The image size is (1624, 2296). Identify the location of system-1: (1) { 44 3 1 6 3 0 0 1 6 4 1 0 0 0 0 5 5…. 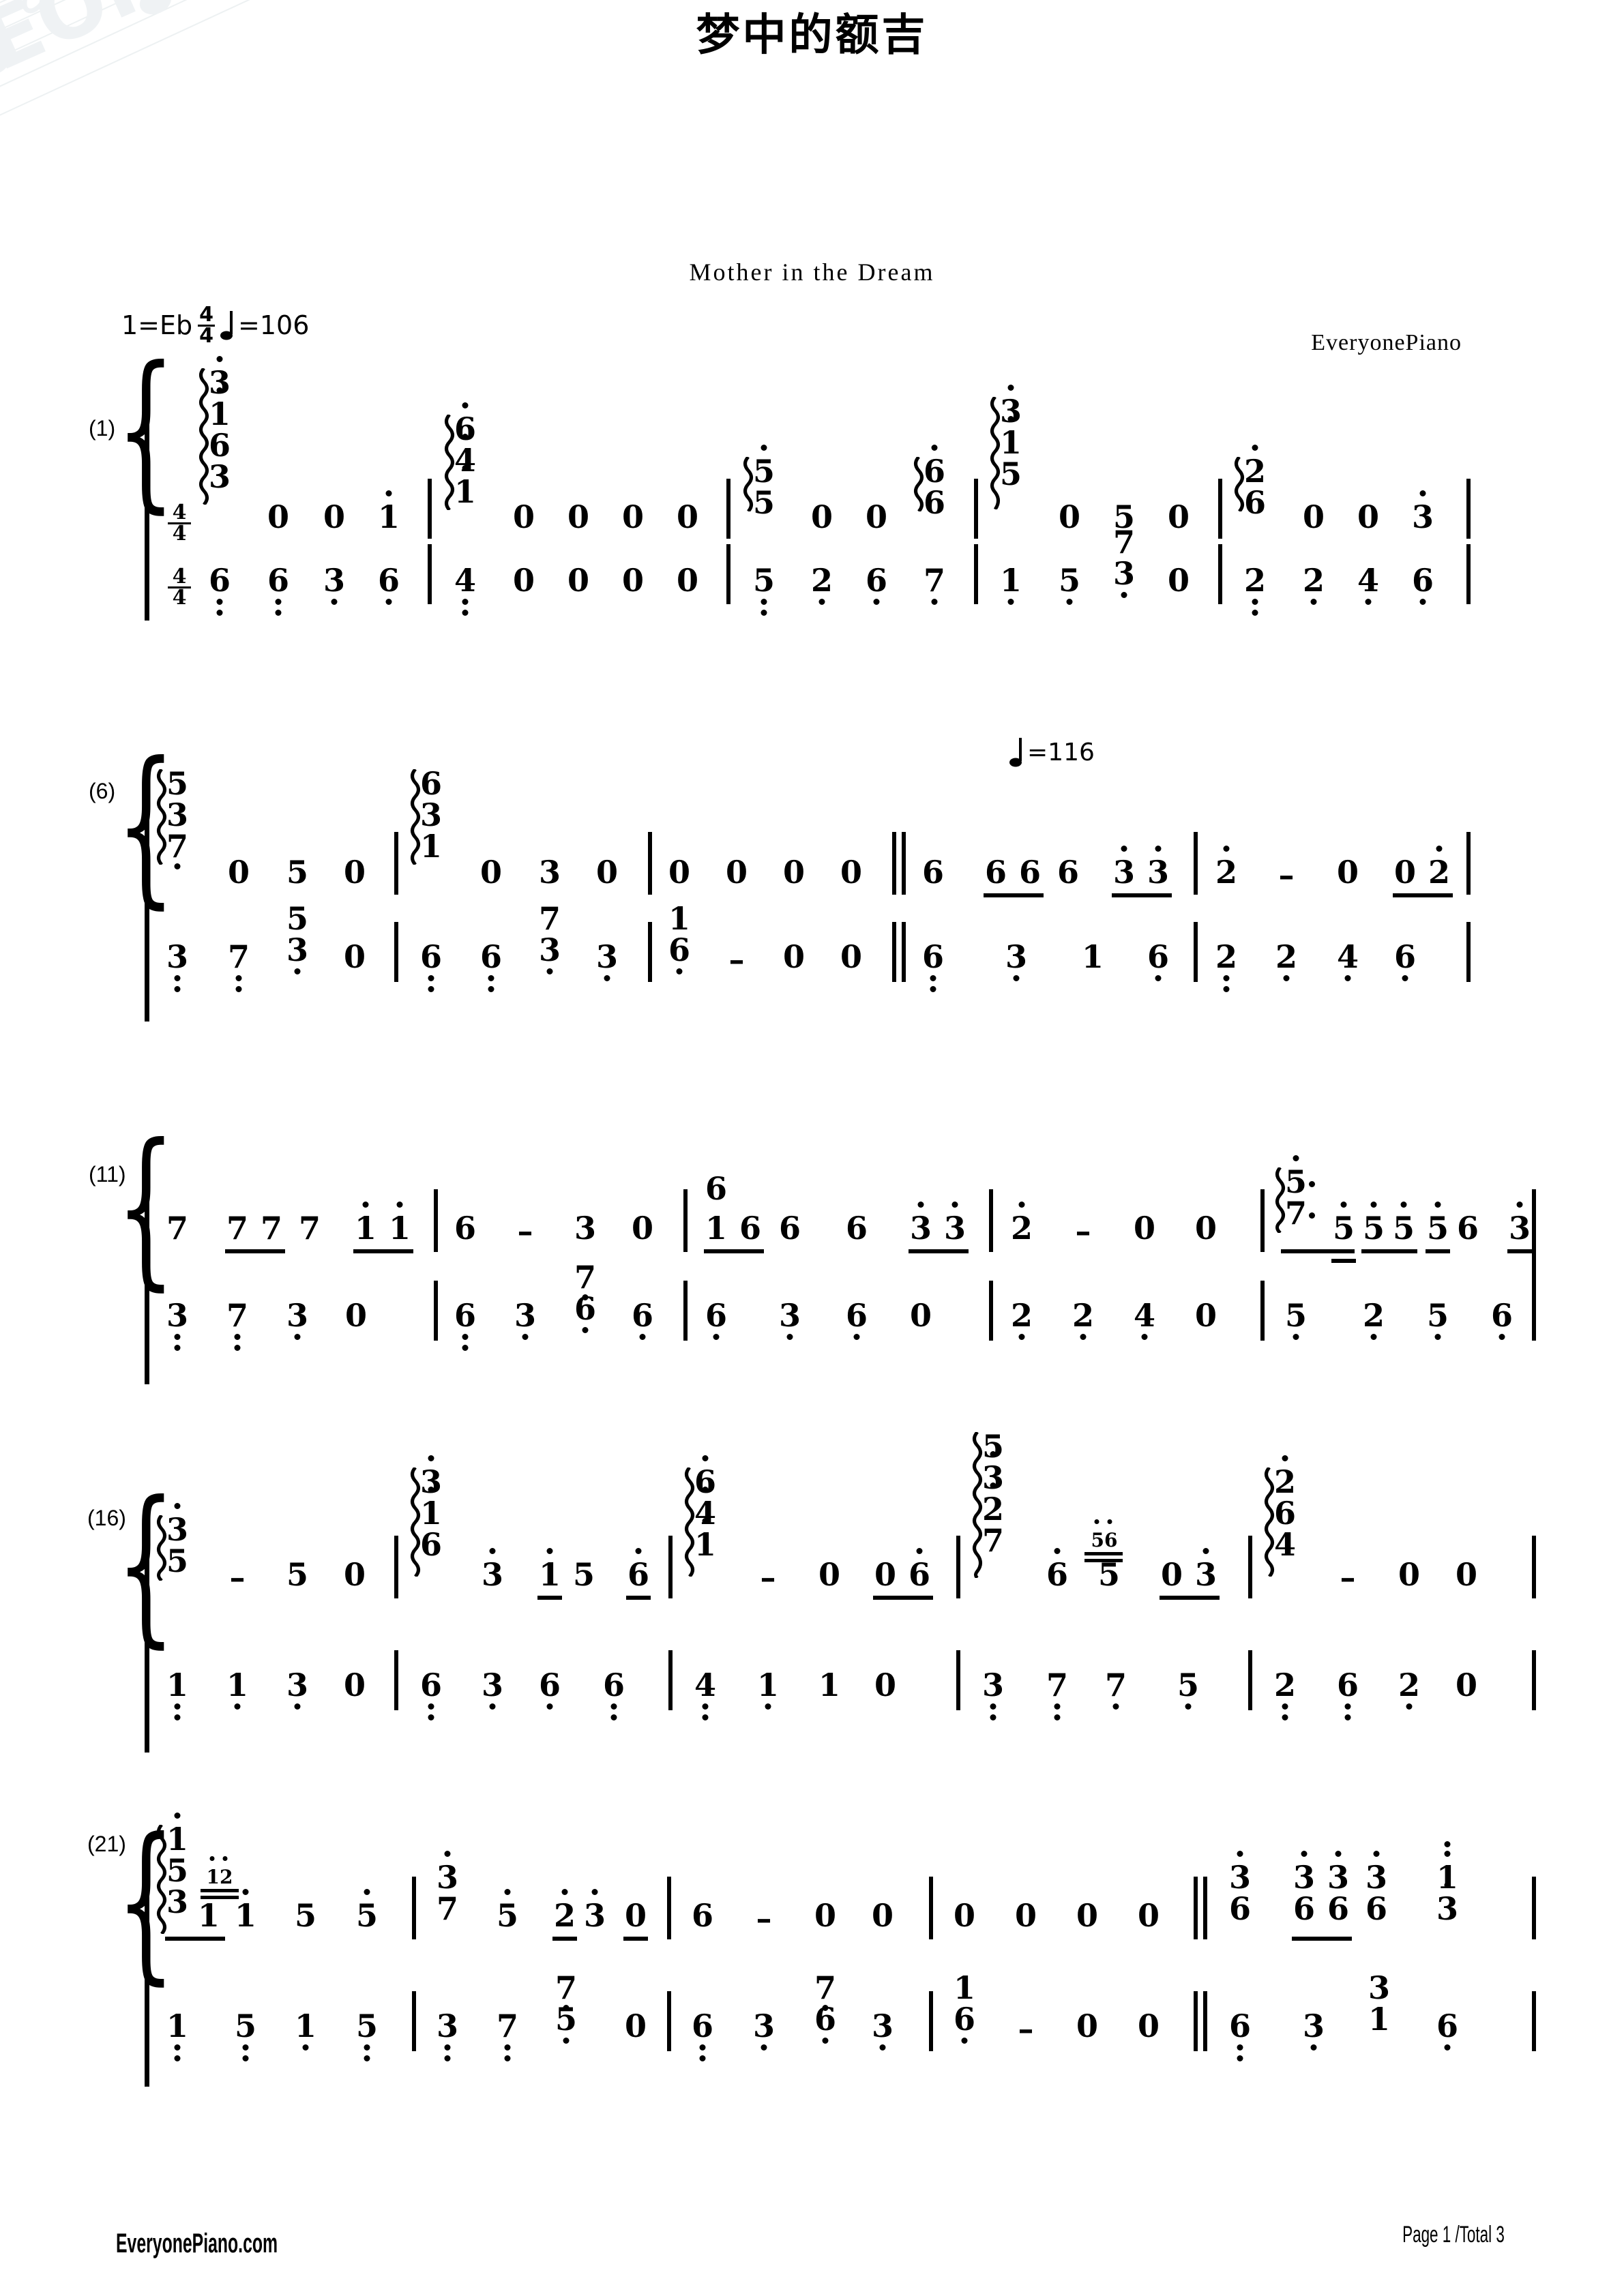
(812, 500).